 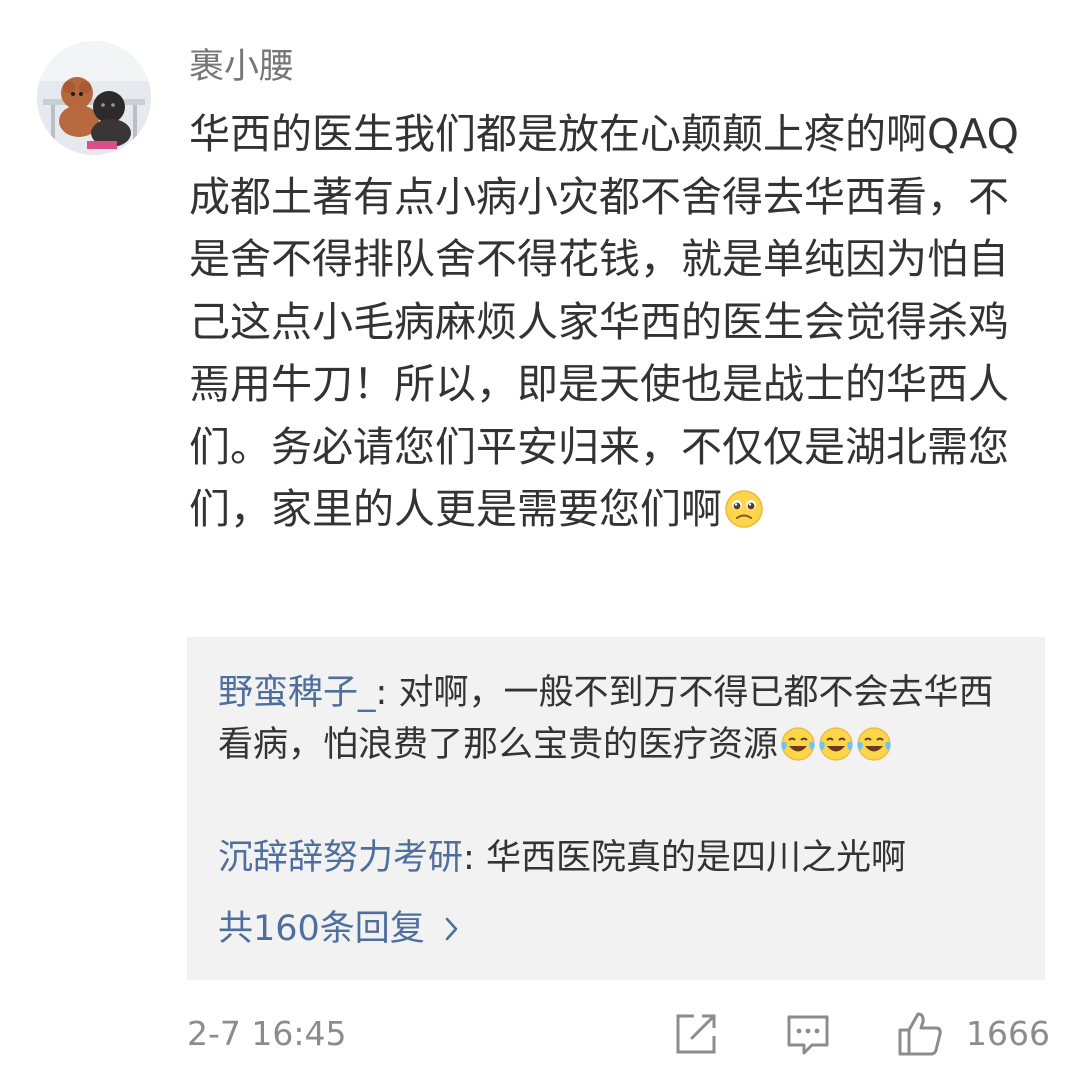 What do you see at coordinates (695, 858) in the screenshot?
I see `reply-text: 华西医院真的是四川之光啊` at bounding box center [695, 858].